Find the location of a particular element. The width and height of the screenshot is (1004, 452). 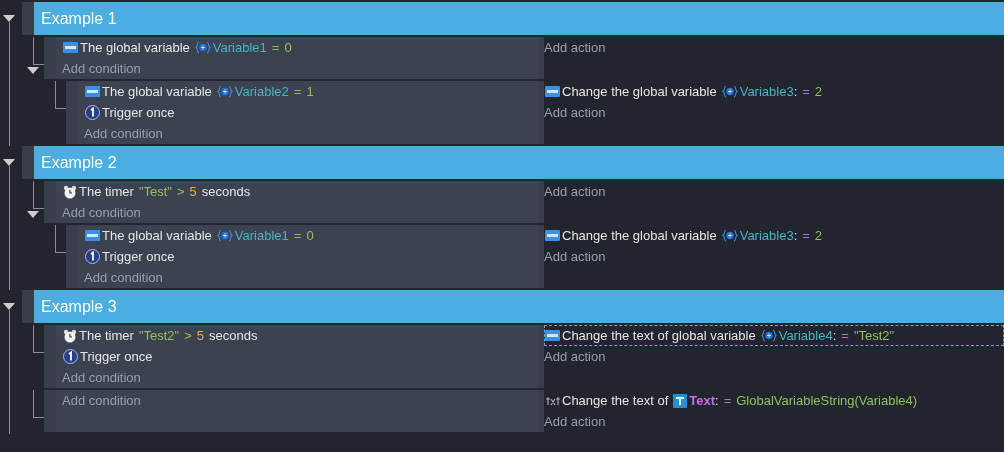

variable-name: Variable4 is located at coordinates (805, 335).